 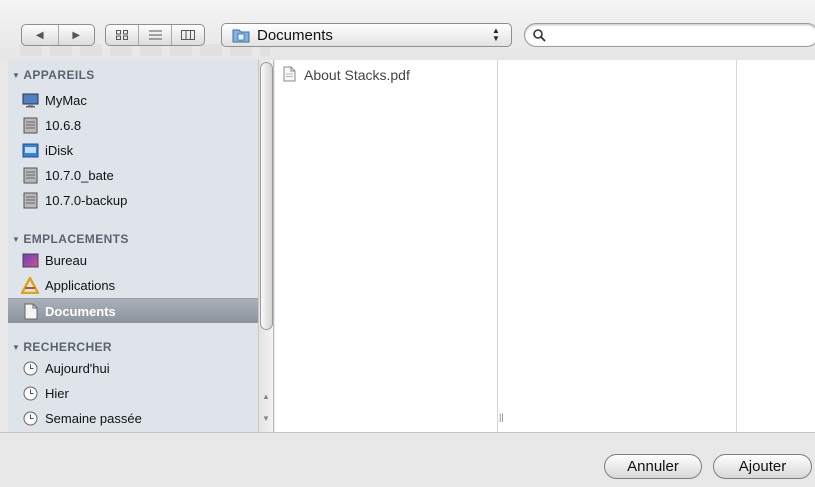 I want to click on toolbar: ◀ ▶ Documents ▲ ▼, so click(x=407, y=30).